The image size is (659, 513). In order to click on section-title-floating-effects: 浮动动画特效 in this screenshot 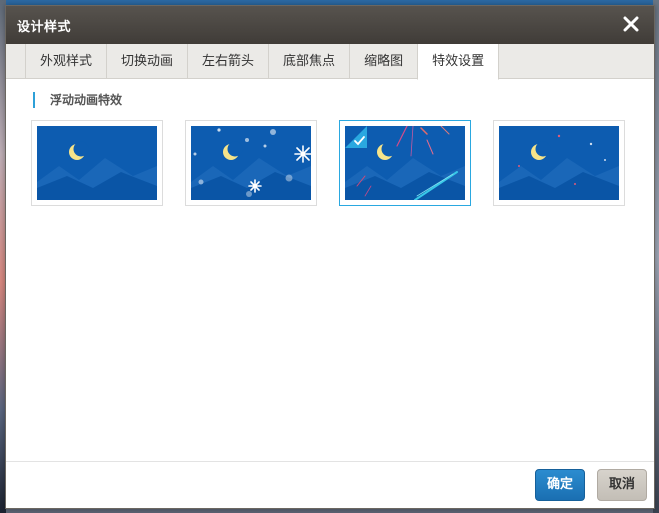, I will do `click(77, 100)`.